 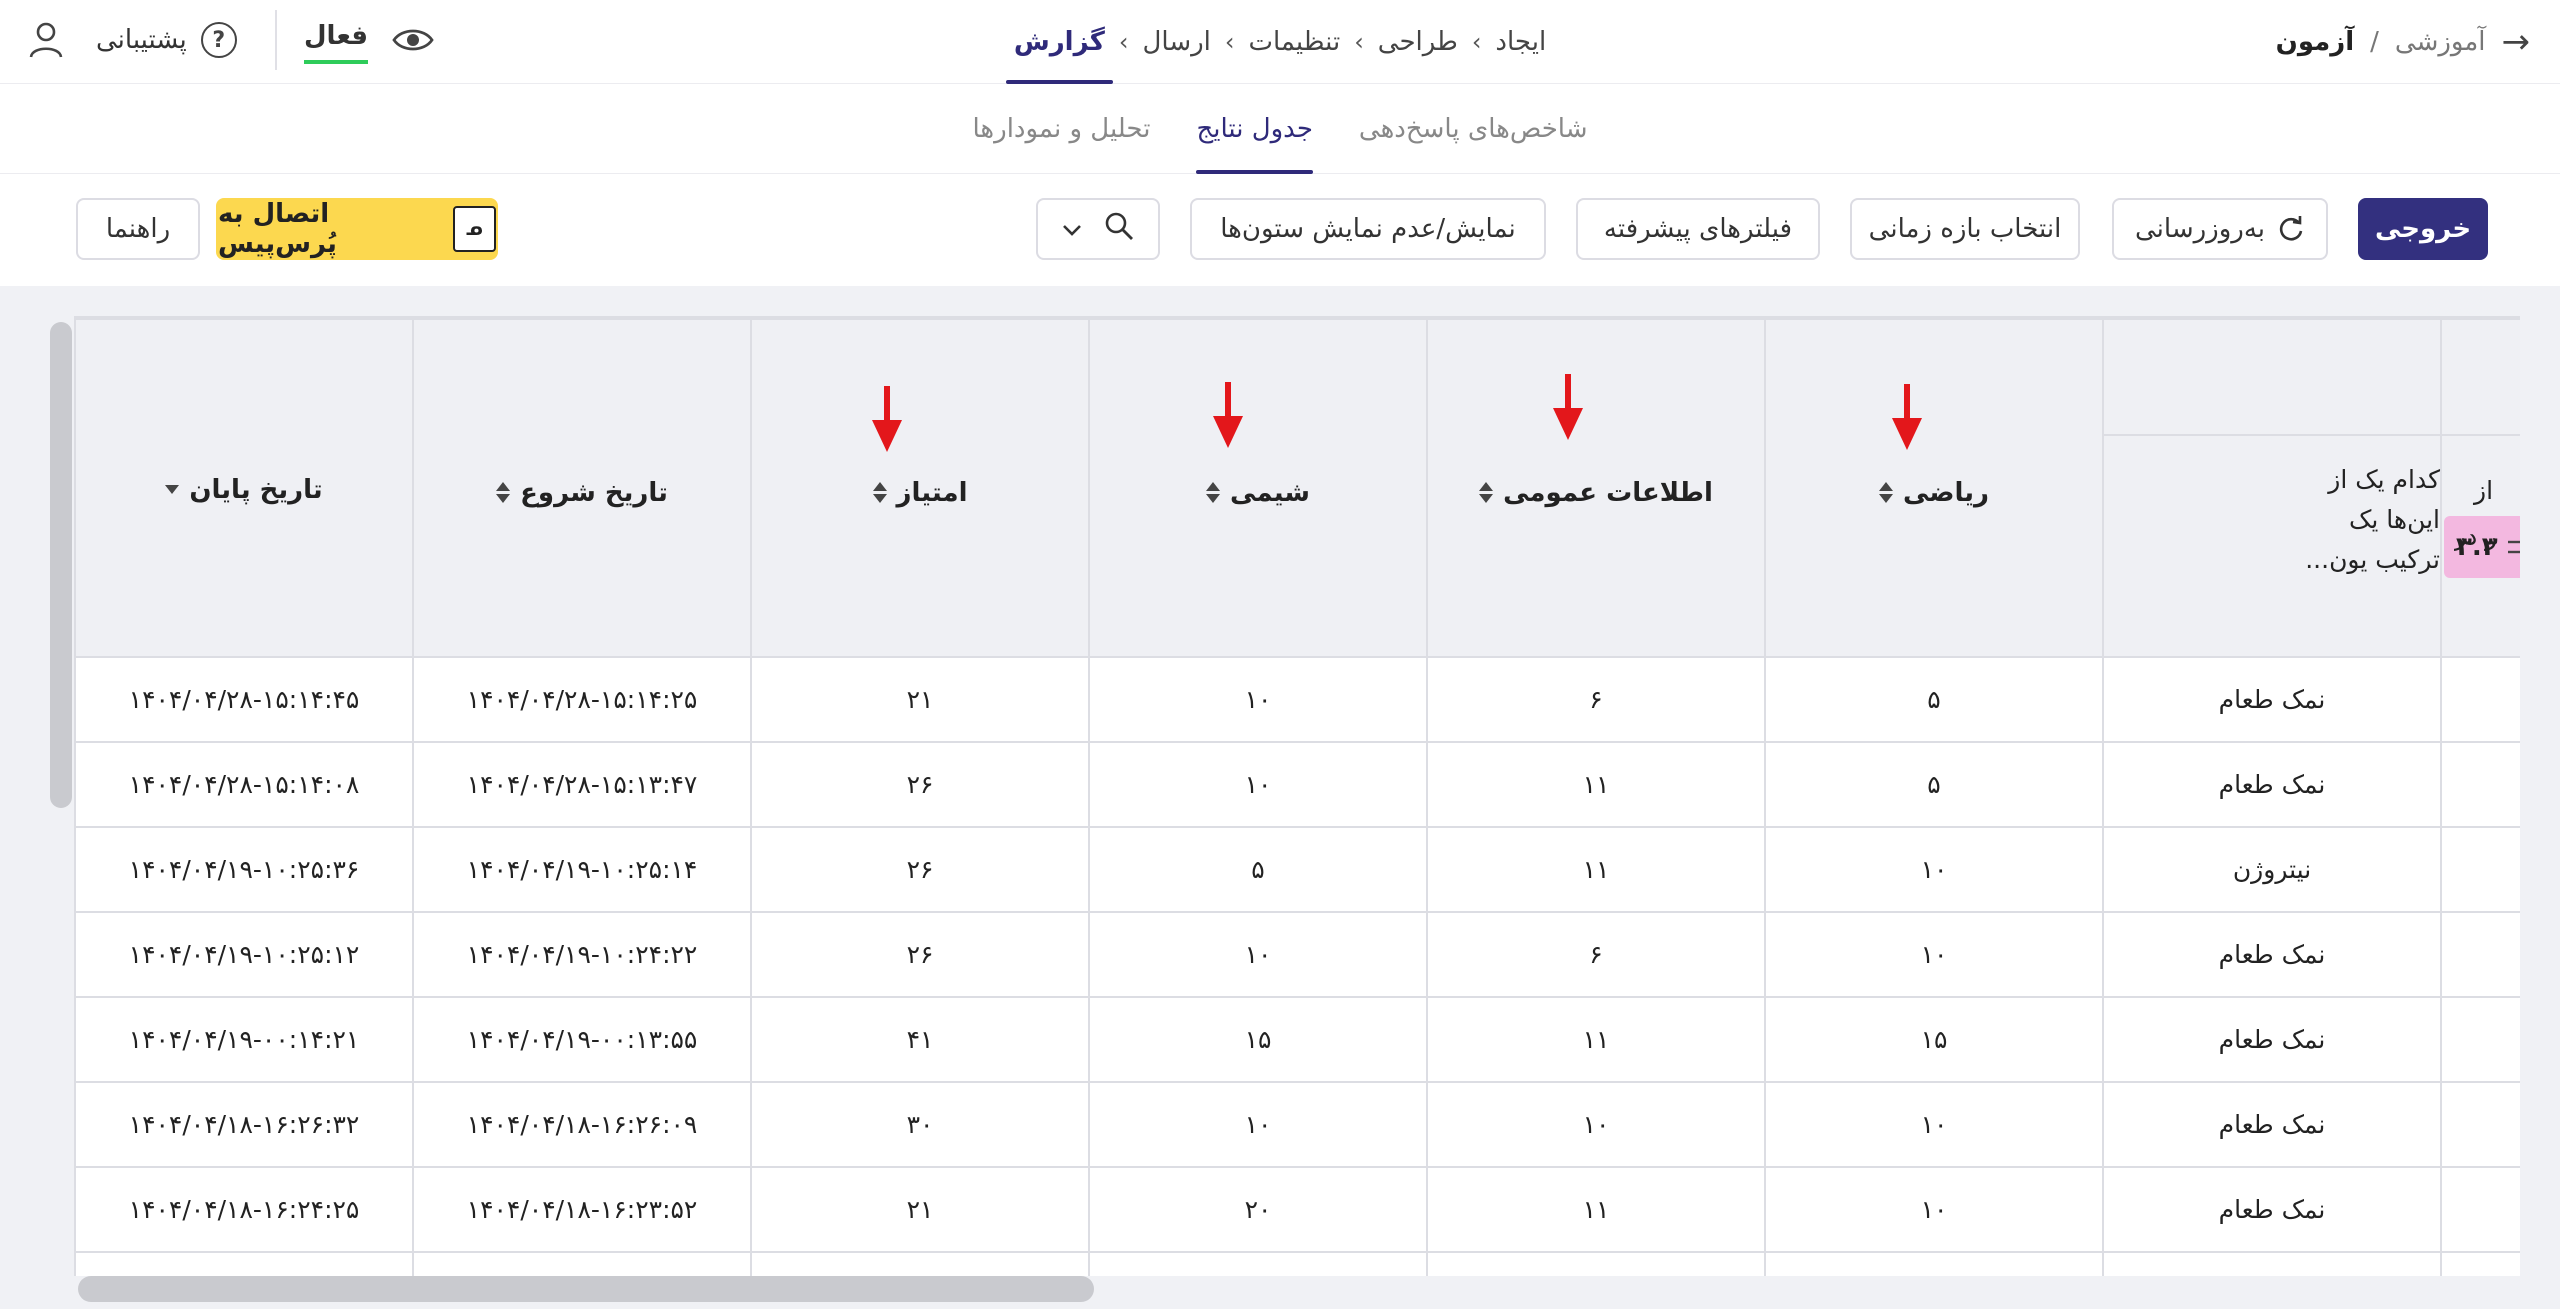 I want to click on cell-chemistry: ۱۵, so click(x=1258, y=1039).